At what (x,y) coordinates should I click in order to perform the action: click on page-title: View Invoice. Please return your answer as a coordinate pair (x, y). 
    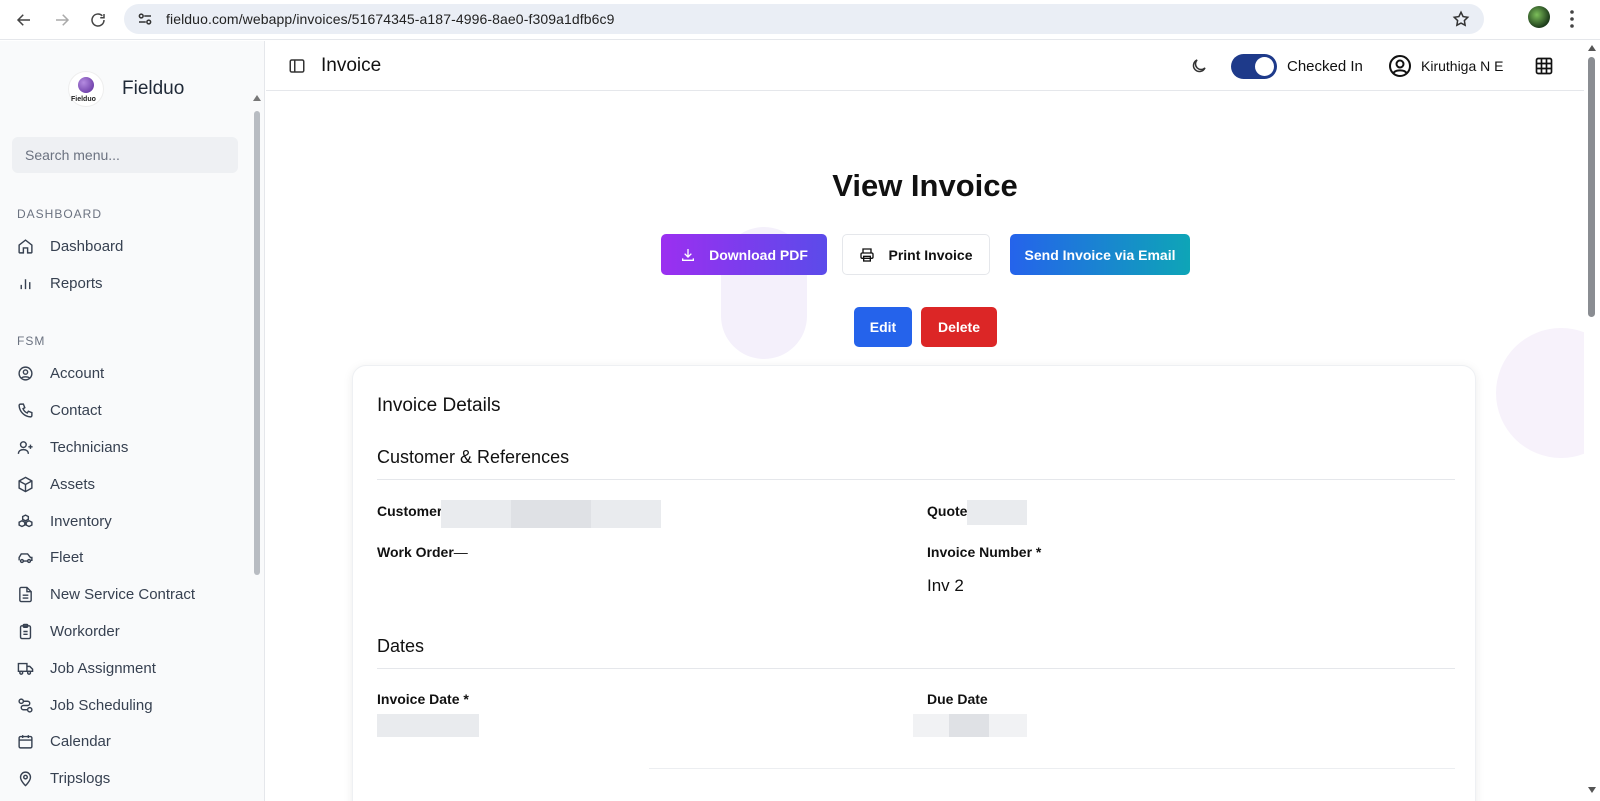
    Looking at the image, I should click on (925, 185).